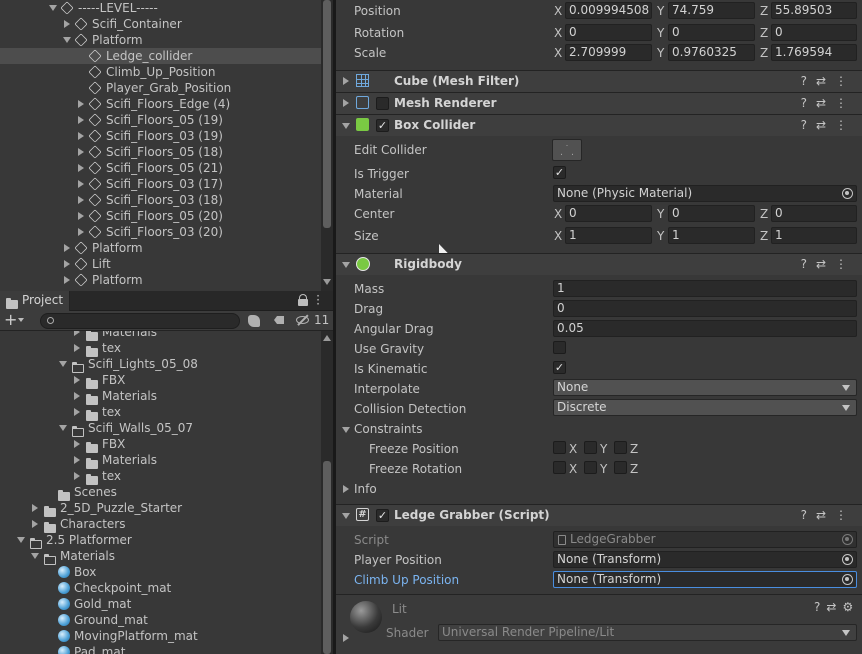  I want to click on size-y-field: 1, so click(711, 235).